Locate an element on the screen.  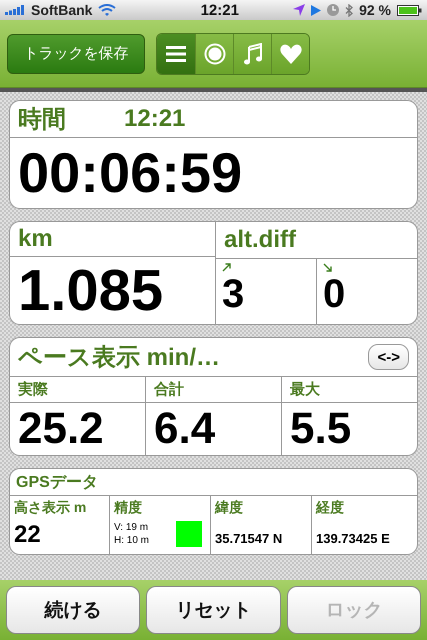
battery-percent: 92 % is located at coordinates (375, 10).